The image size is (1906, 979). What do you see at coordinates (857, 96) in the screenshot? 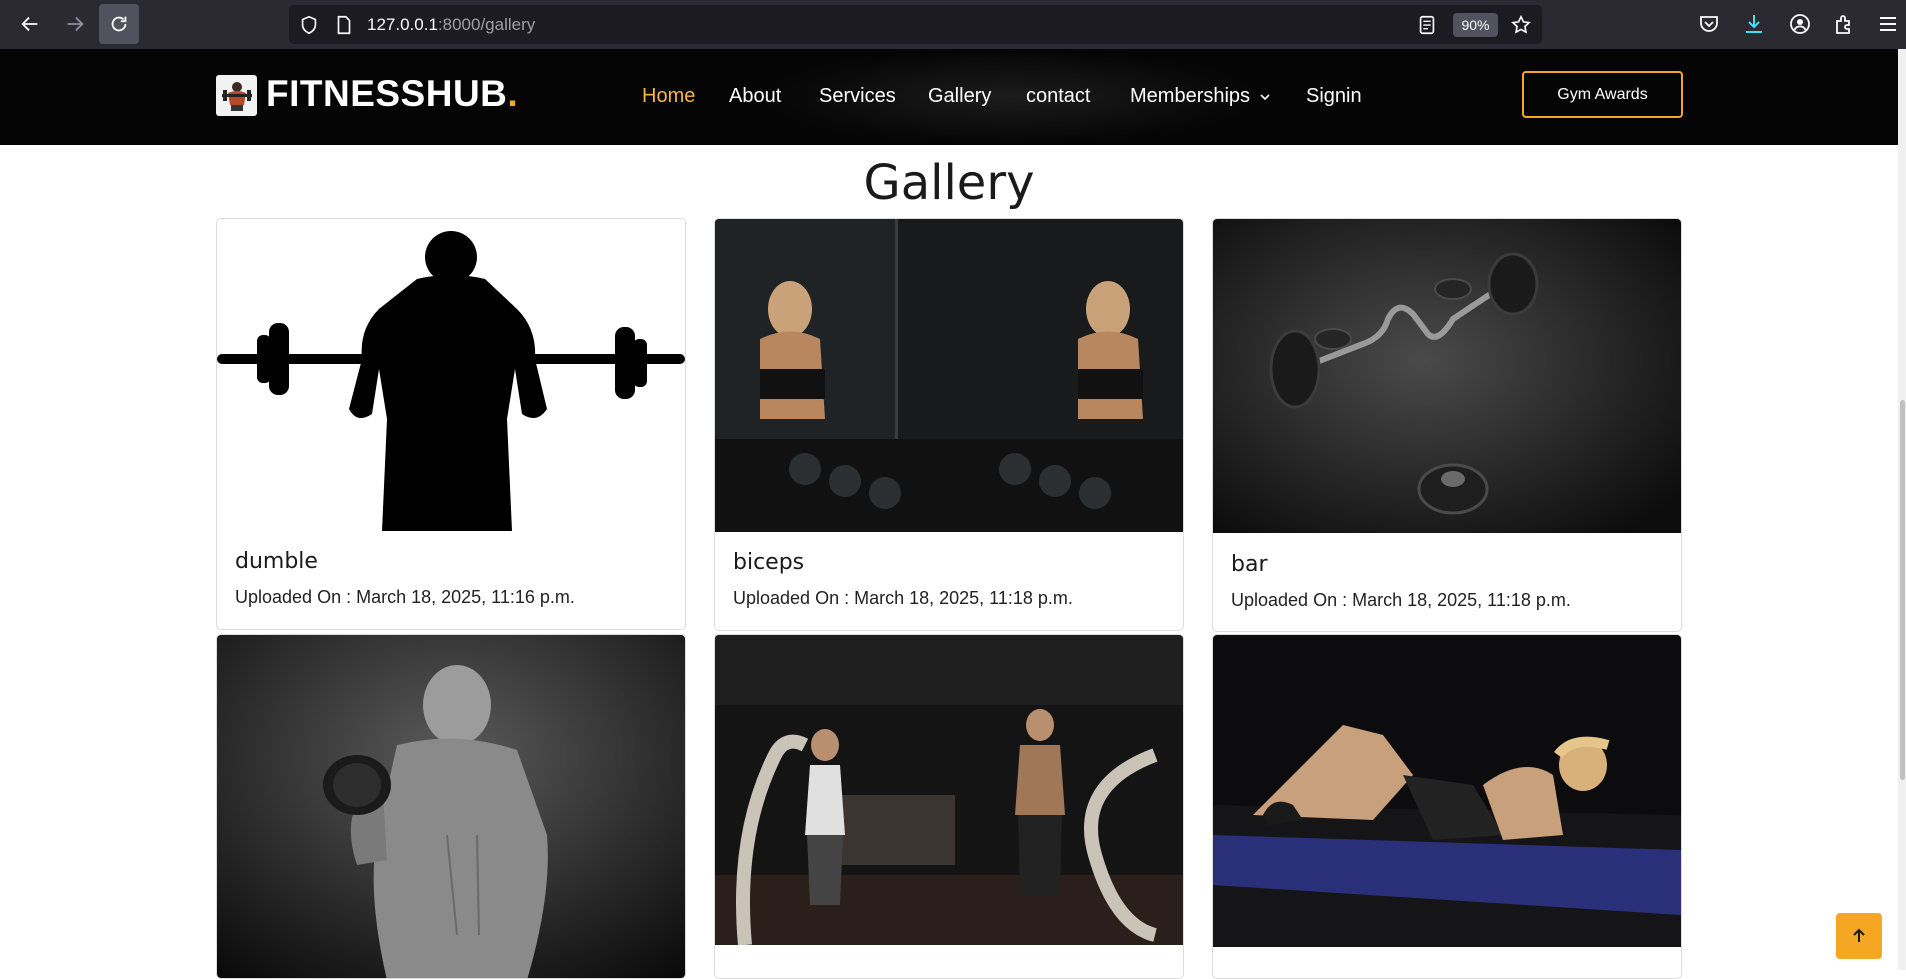
I see `nav-services: Services` at bounding box center [857, 96].